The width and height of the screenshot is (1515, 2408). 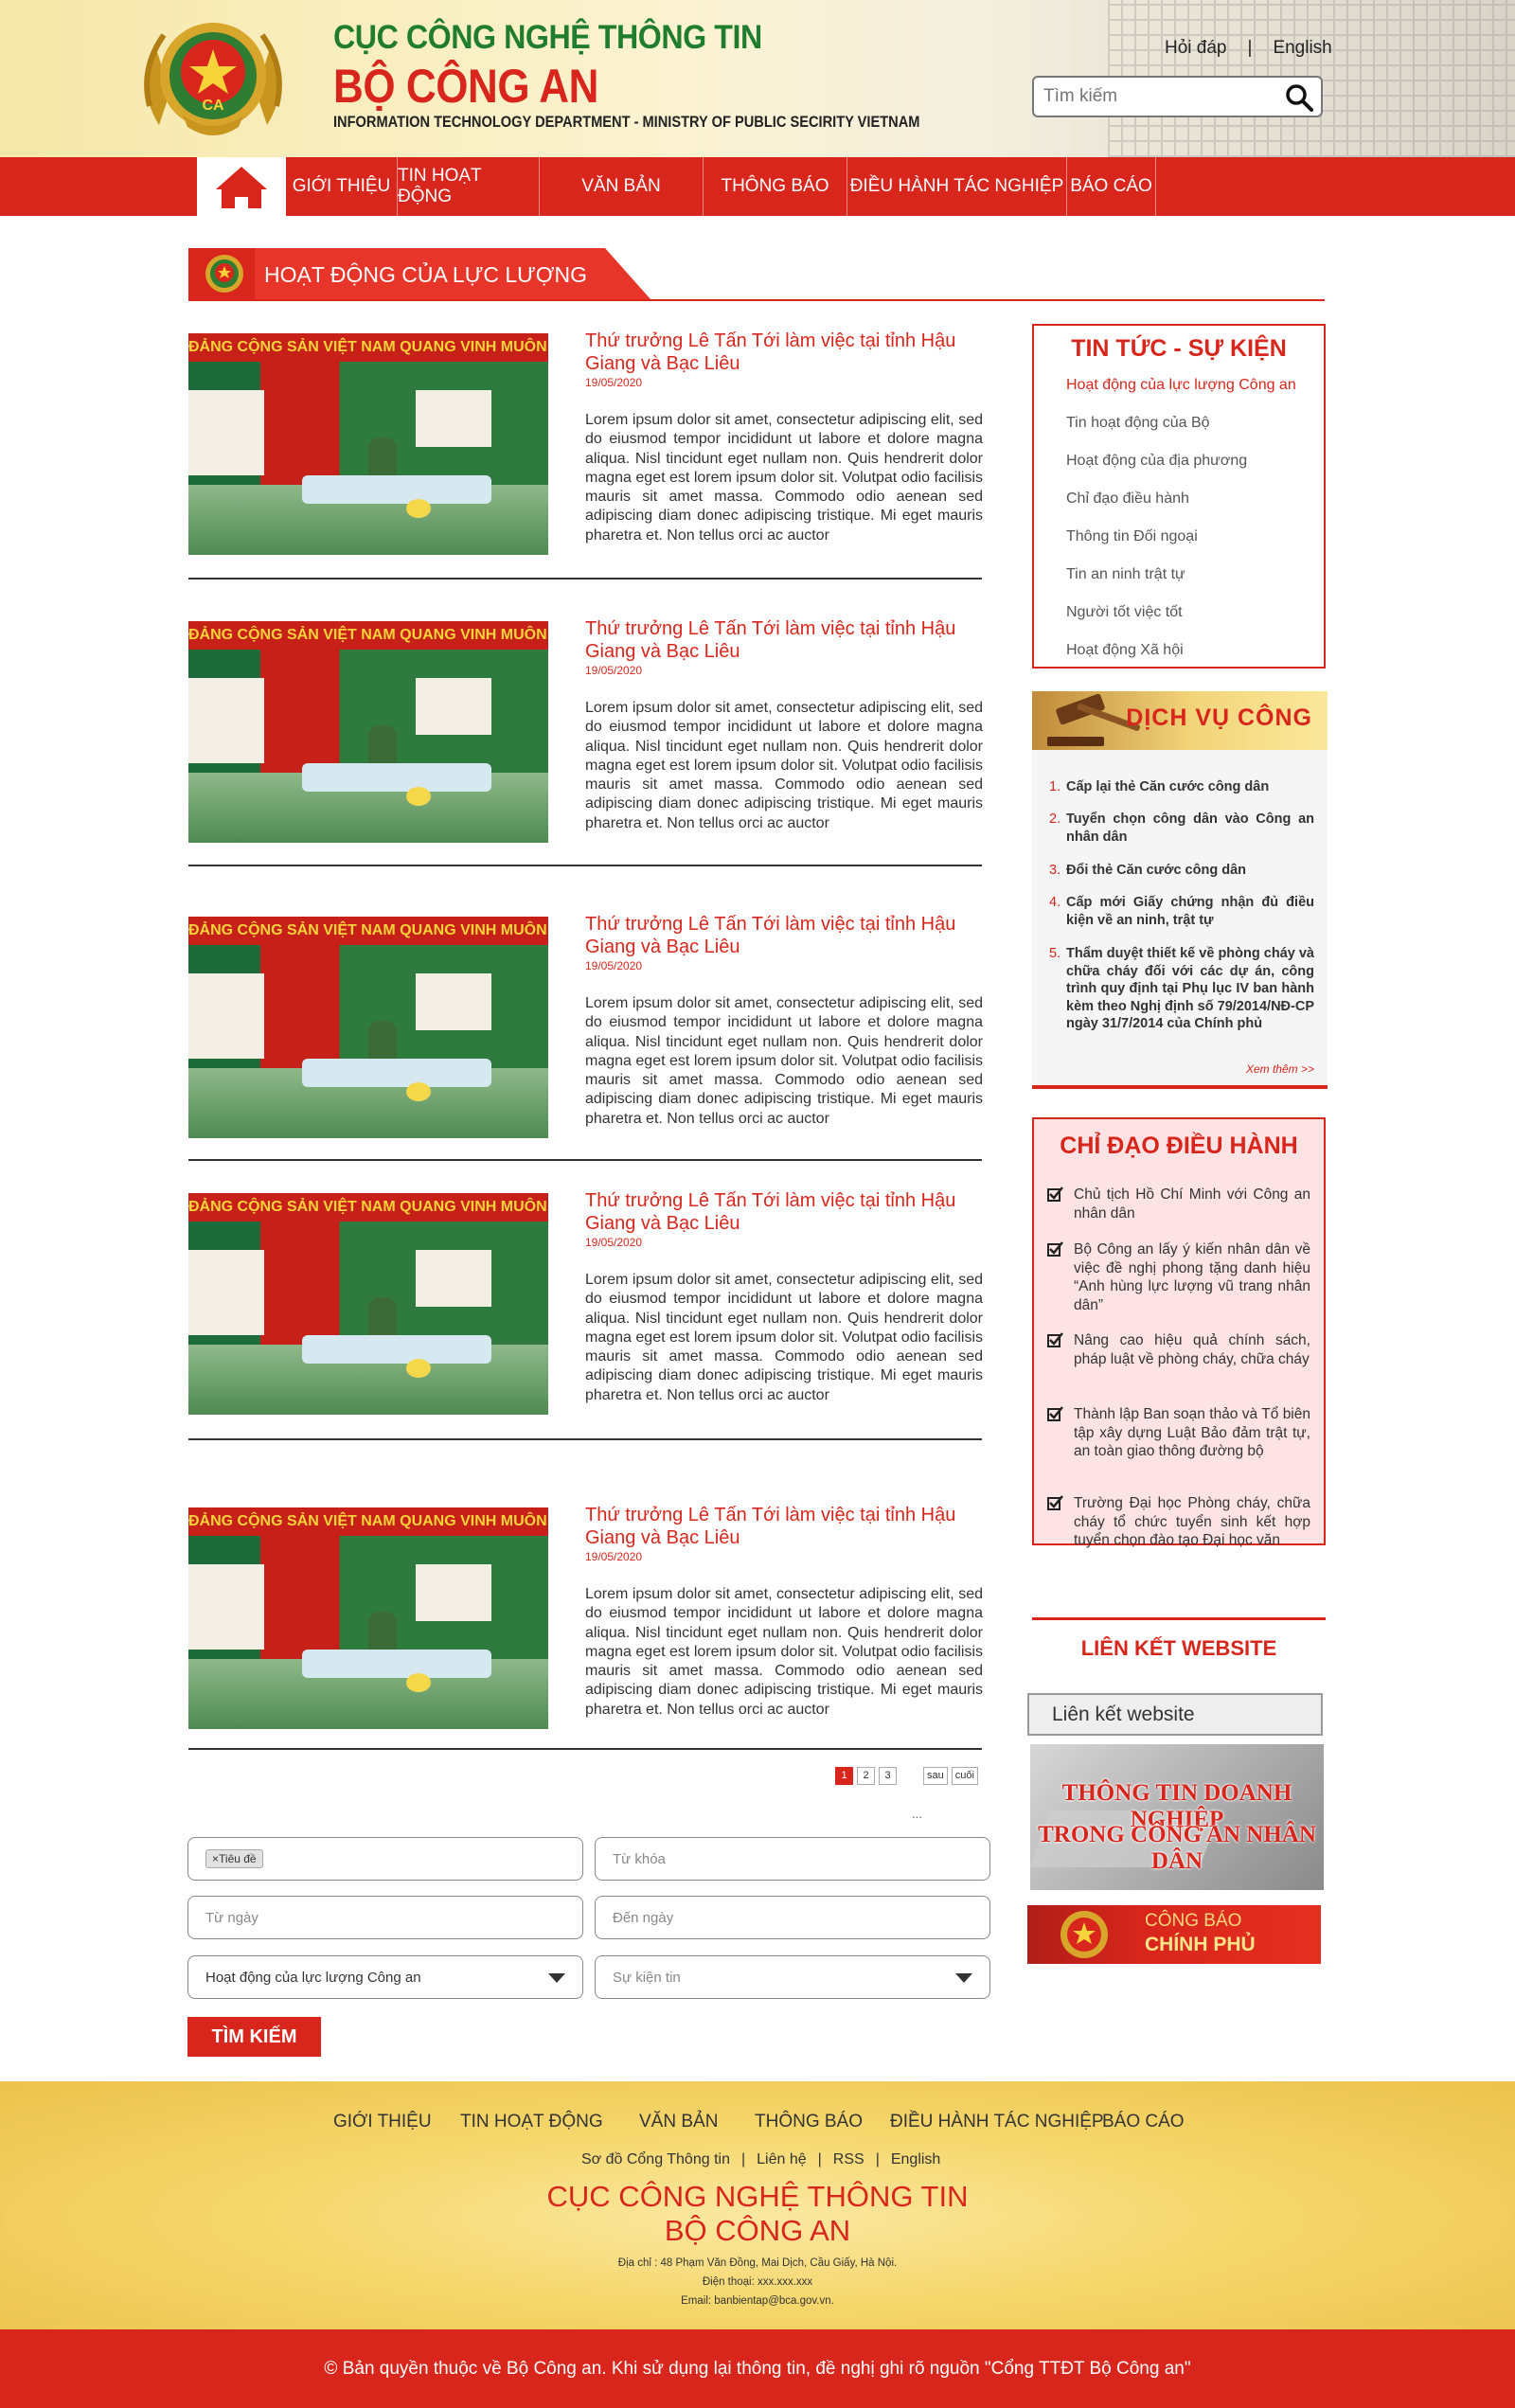 What do you see at coordinates (1156, 461) in the screenshot?
I see `news-link: Hoạt động của địa phương` at bounding box center [1156, 461].